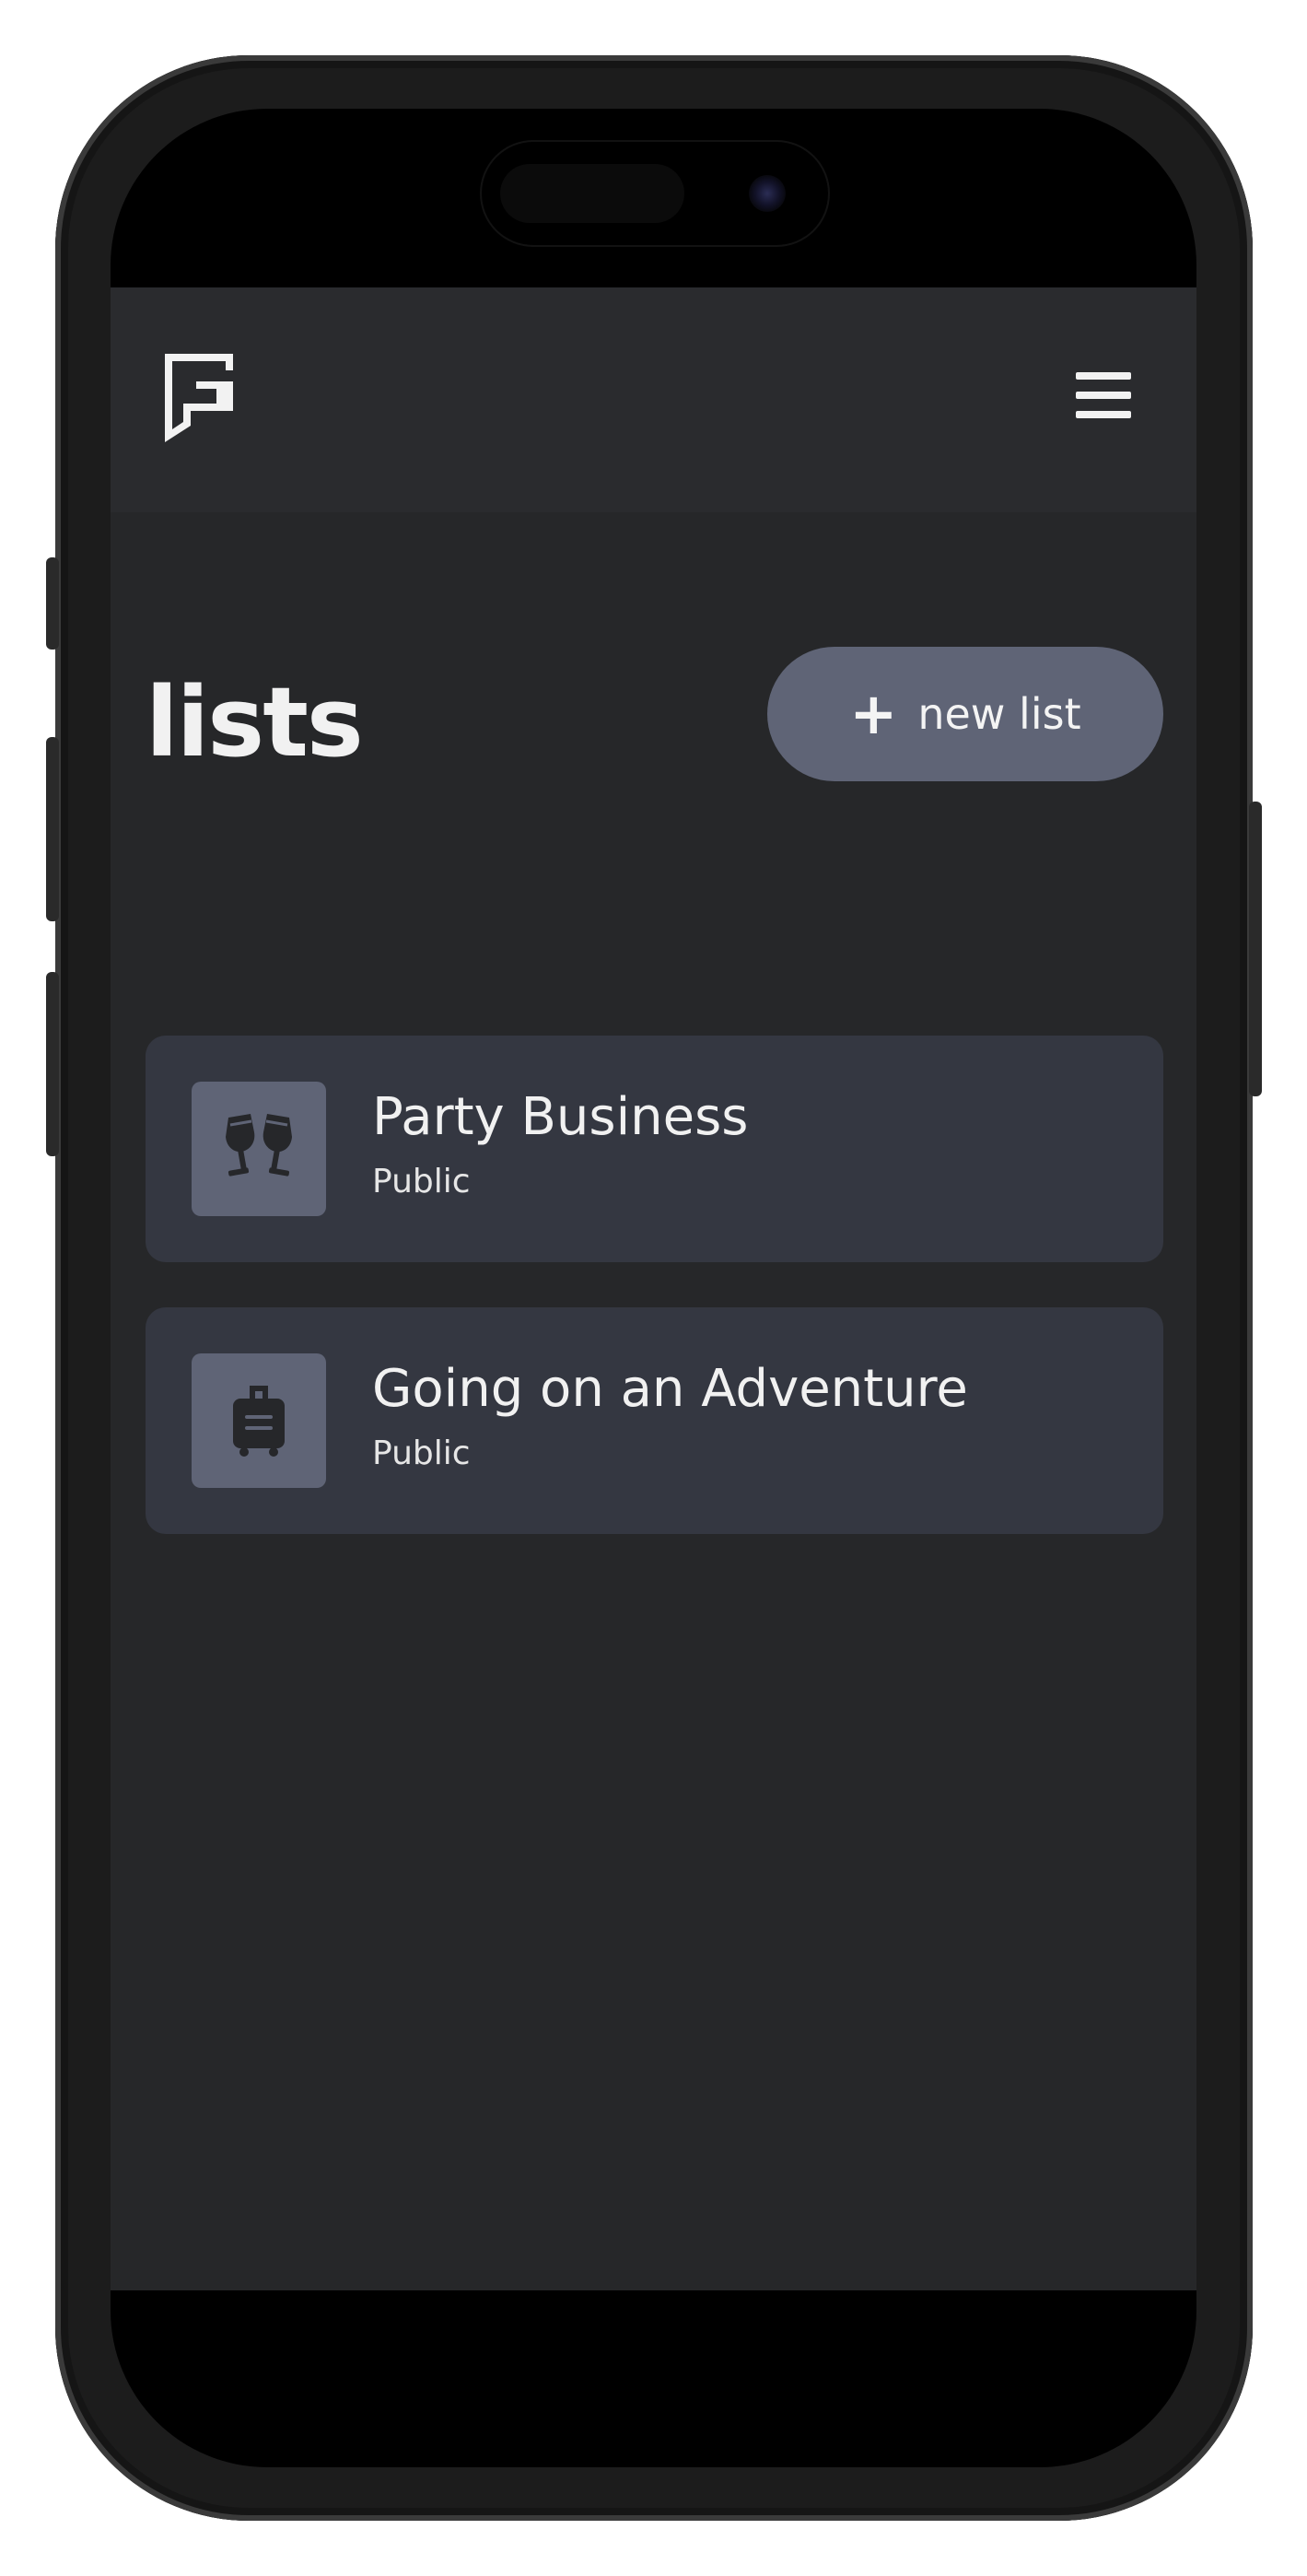  I want to click on dynamic-island, so click(655, 193).